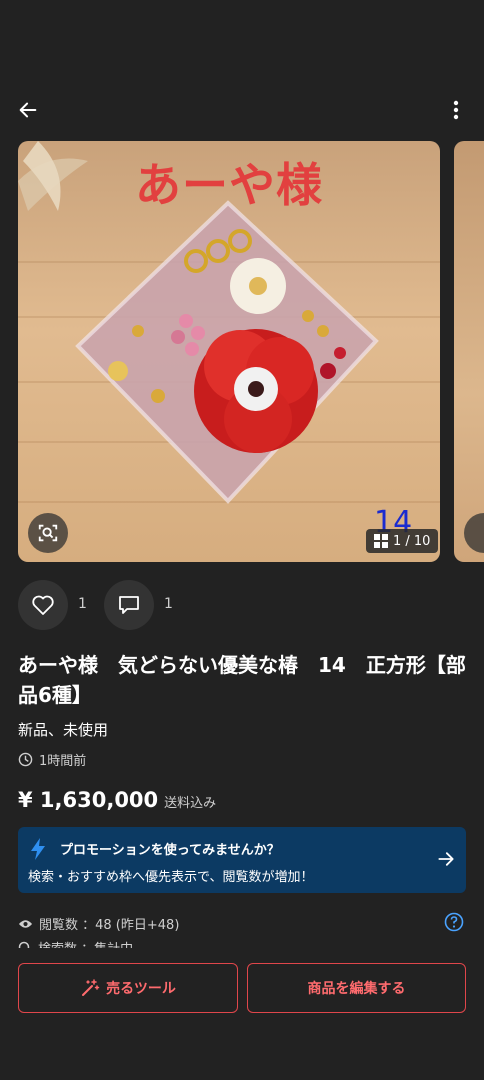  What do you see at coordinates (242, 1014) in the screenshot?
I see `bottom-action-bar: 売るツール 商品を編集する` at bounding box center [242, 1014].